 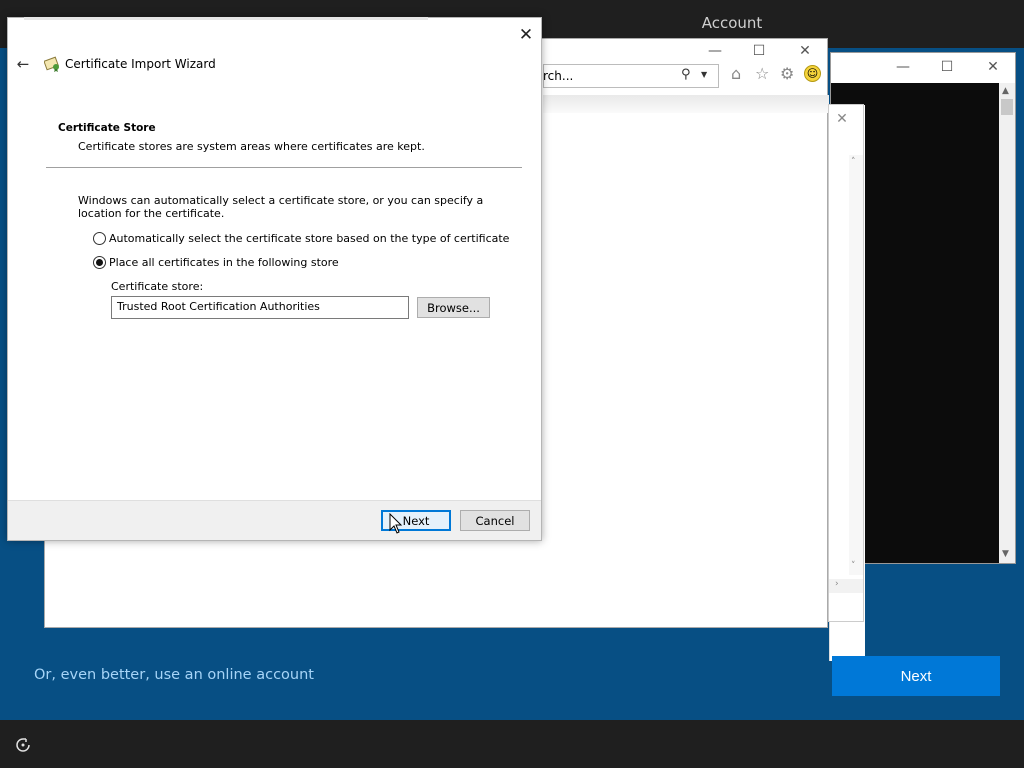 I want to click on mouse-pointer-icon, so click(x=396, y=523).